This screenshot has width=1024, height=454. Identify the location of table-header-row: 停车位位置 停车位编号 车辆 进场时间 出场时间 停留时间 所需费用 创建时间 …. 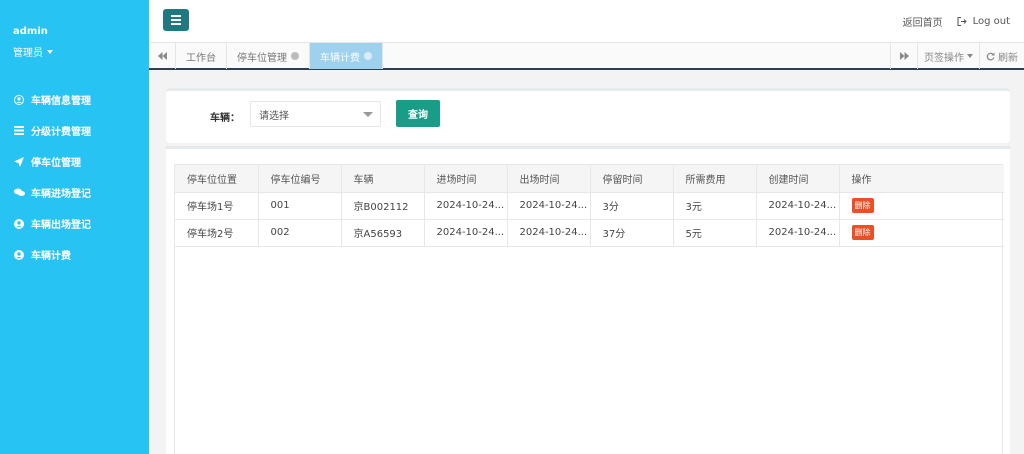
(589, 179).